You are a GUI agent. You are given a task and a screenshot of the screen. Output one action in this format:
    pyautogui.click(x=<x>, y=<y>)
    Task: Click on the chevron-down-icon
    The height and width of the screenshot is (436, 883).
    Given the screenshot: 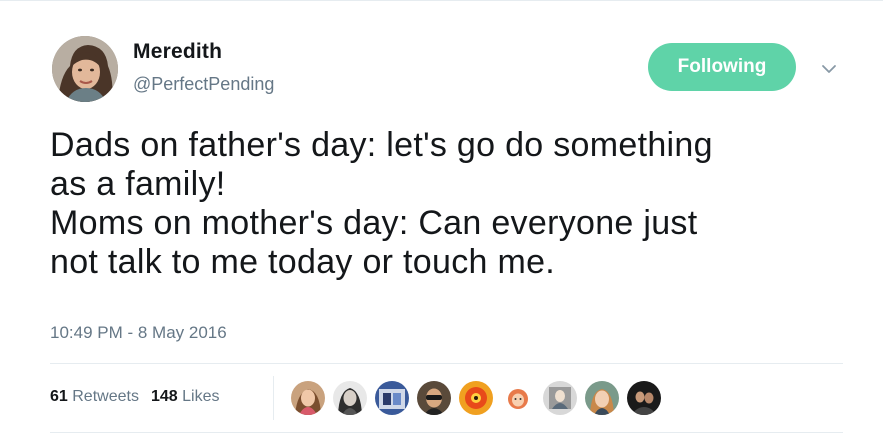 What is the action you would take?
    pyautogui.click(x=829, y=69)
    